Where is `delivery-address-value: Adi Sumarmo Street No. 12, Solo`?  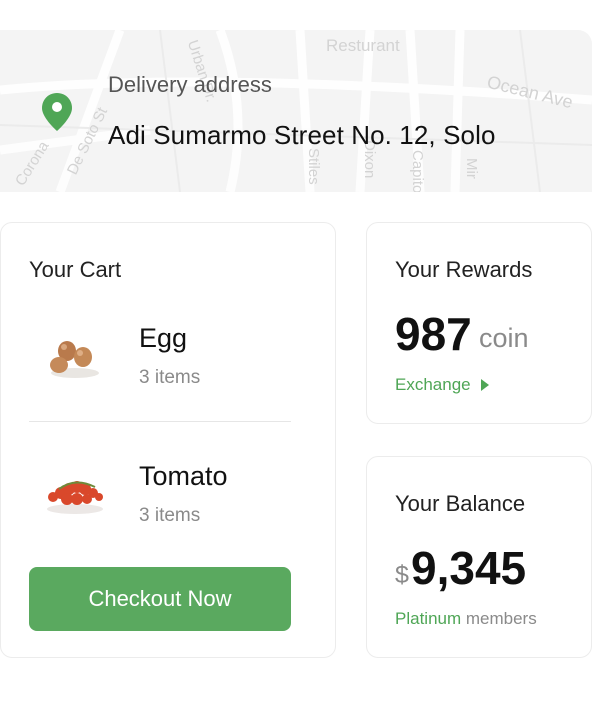
delivery-address-value: Adi Sumarmo Street No. 12, Solo is located at coordinates (302, 135).